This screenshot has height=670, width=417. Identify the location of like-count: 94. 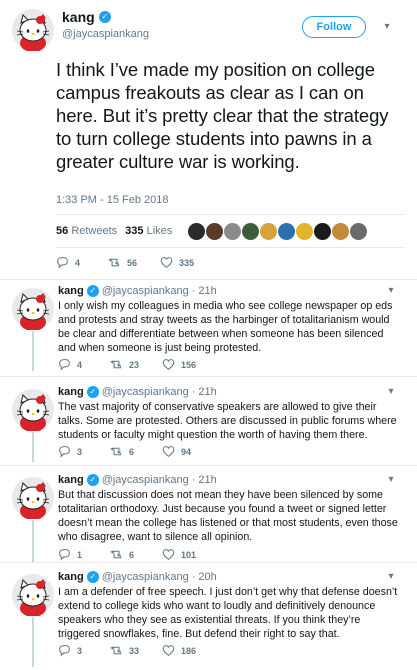
(186, 451).